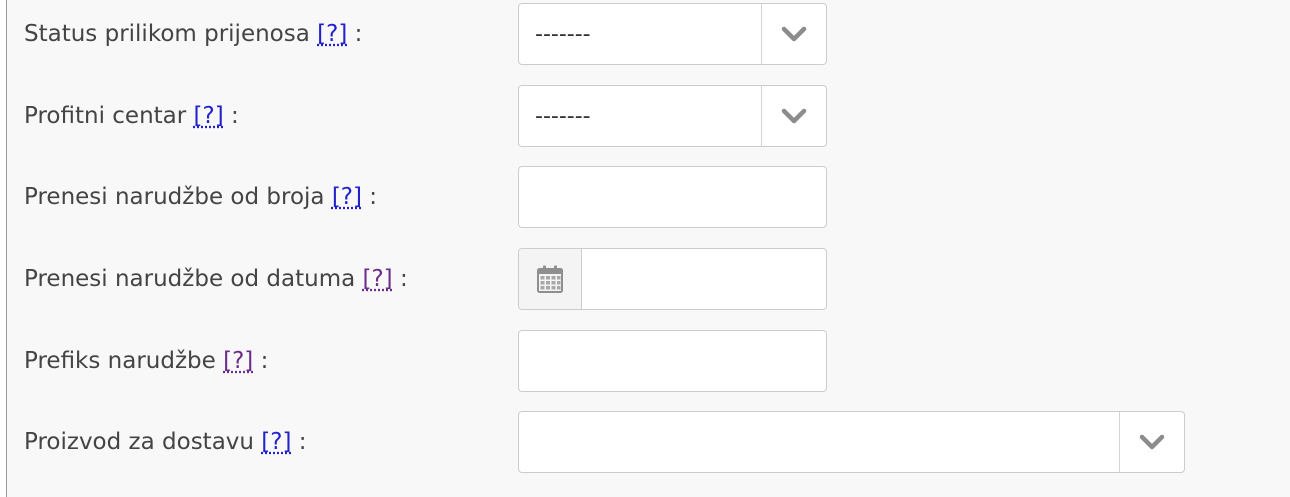  What do you see at coordinates (672, 116) in the screenshot?
I see `profit-center-select: -------` at bounding box center [672, 116].